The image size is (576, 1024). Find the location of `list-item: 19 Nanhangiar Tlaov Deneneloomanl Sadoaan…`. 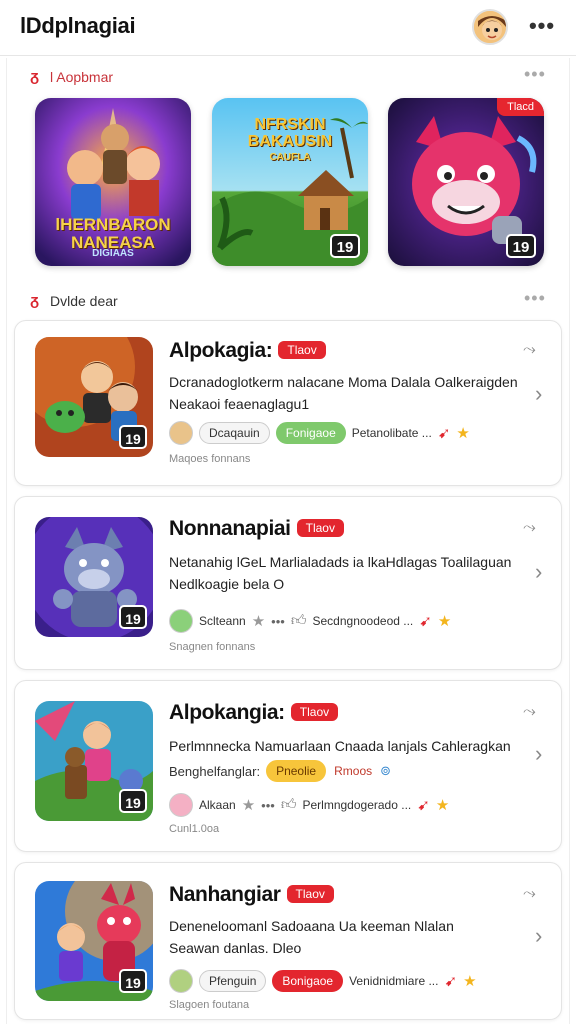

list-item: 19 Nanhangiar Tlaov Deneneloomanl Sadoaan… is located at coordinates (288, 941).